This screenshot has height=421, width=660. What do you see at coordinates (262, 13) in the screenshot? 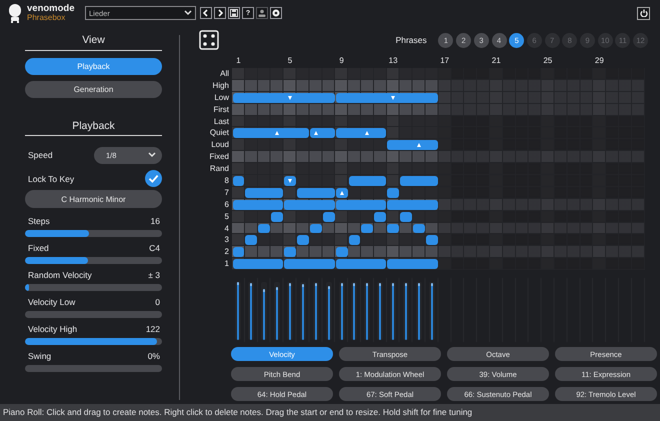
I see `person-icon` at bounding box center [262, 13].